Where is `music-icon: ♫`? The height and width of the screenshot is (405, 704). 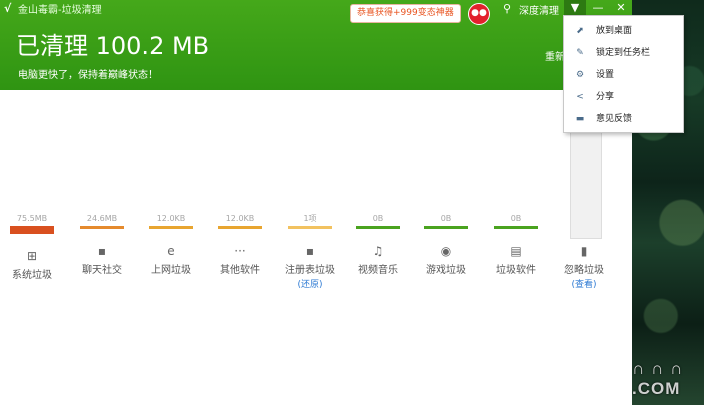
music-icon: ♫ is located at coordinates (378, 251).